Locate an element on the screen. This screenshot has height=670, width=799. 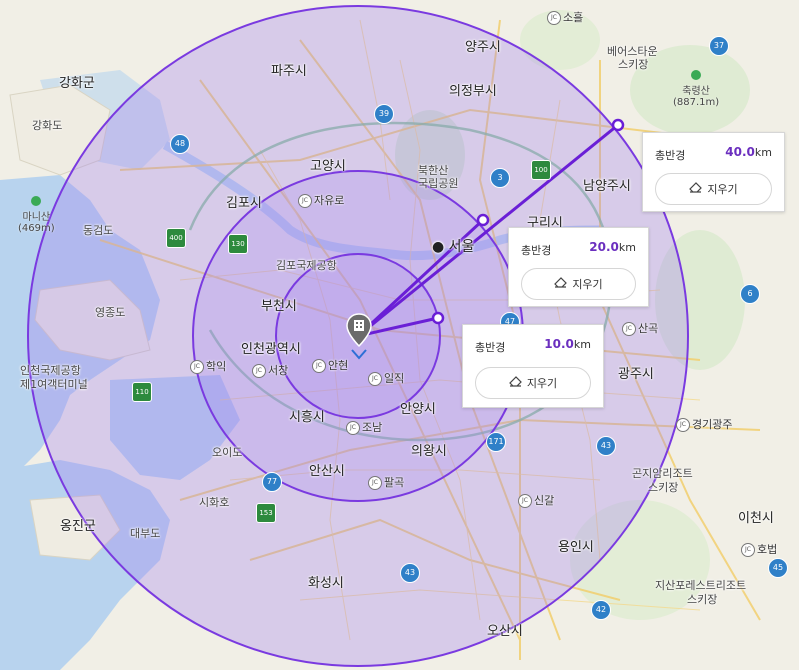
label-sihwaho: 시화호 is located at coordinates (214, 502).